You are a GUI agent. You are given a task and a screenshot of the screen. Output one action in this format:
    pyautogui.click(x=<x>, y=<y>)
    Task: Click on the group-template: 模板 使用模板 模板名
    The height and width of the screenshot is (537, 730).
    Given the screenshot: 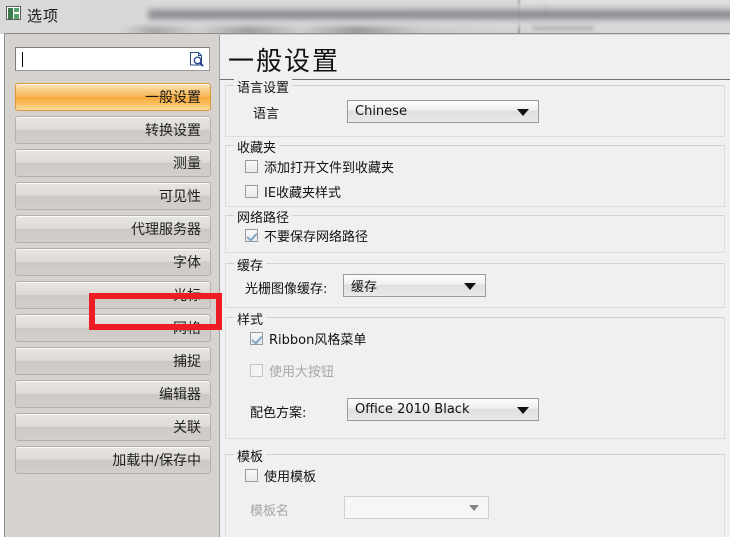 What is the action you would take?
    pyautogui.click(x=475, y=491)
    